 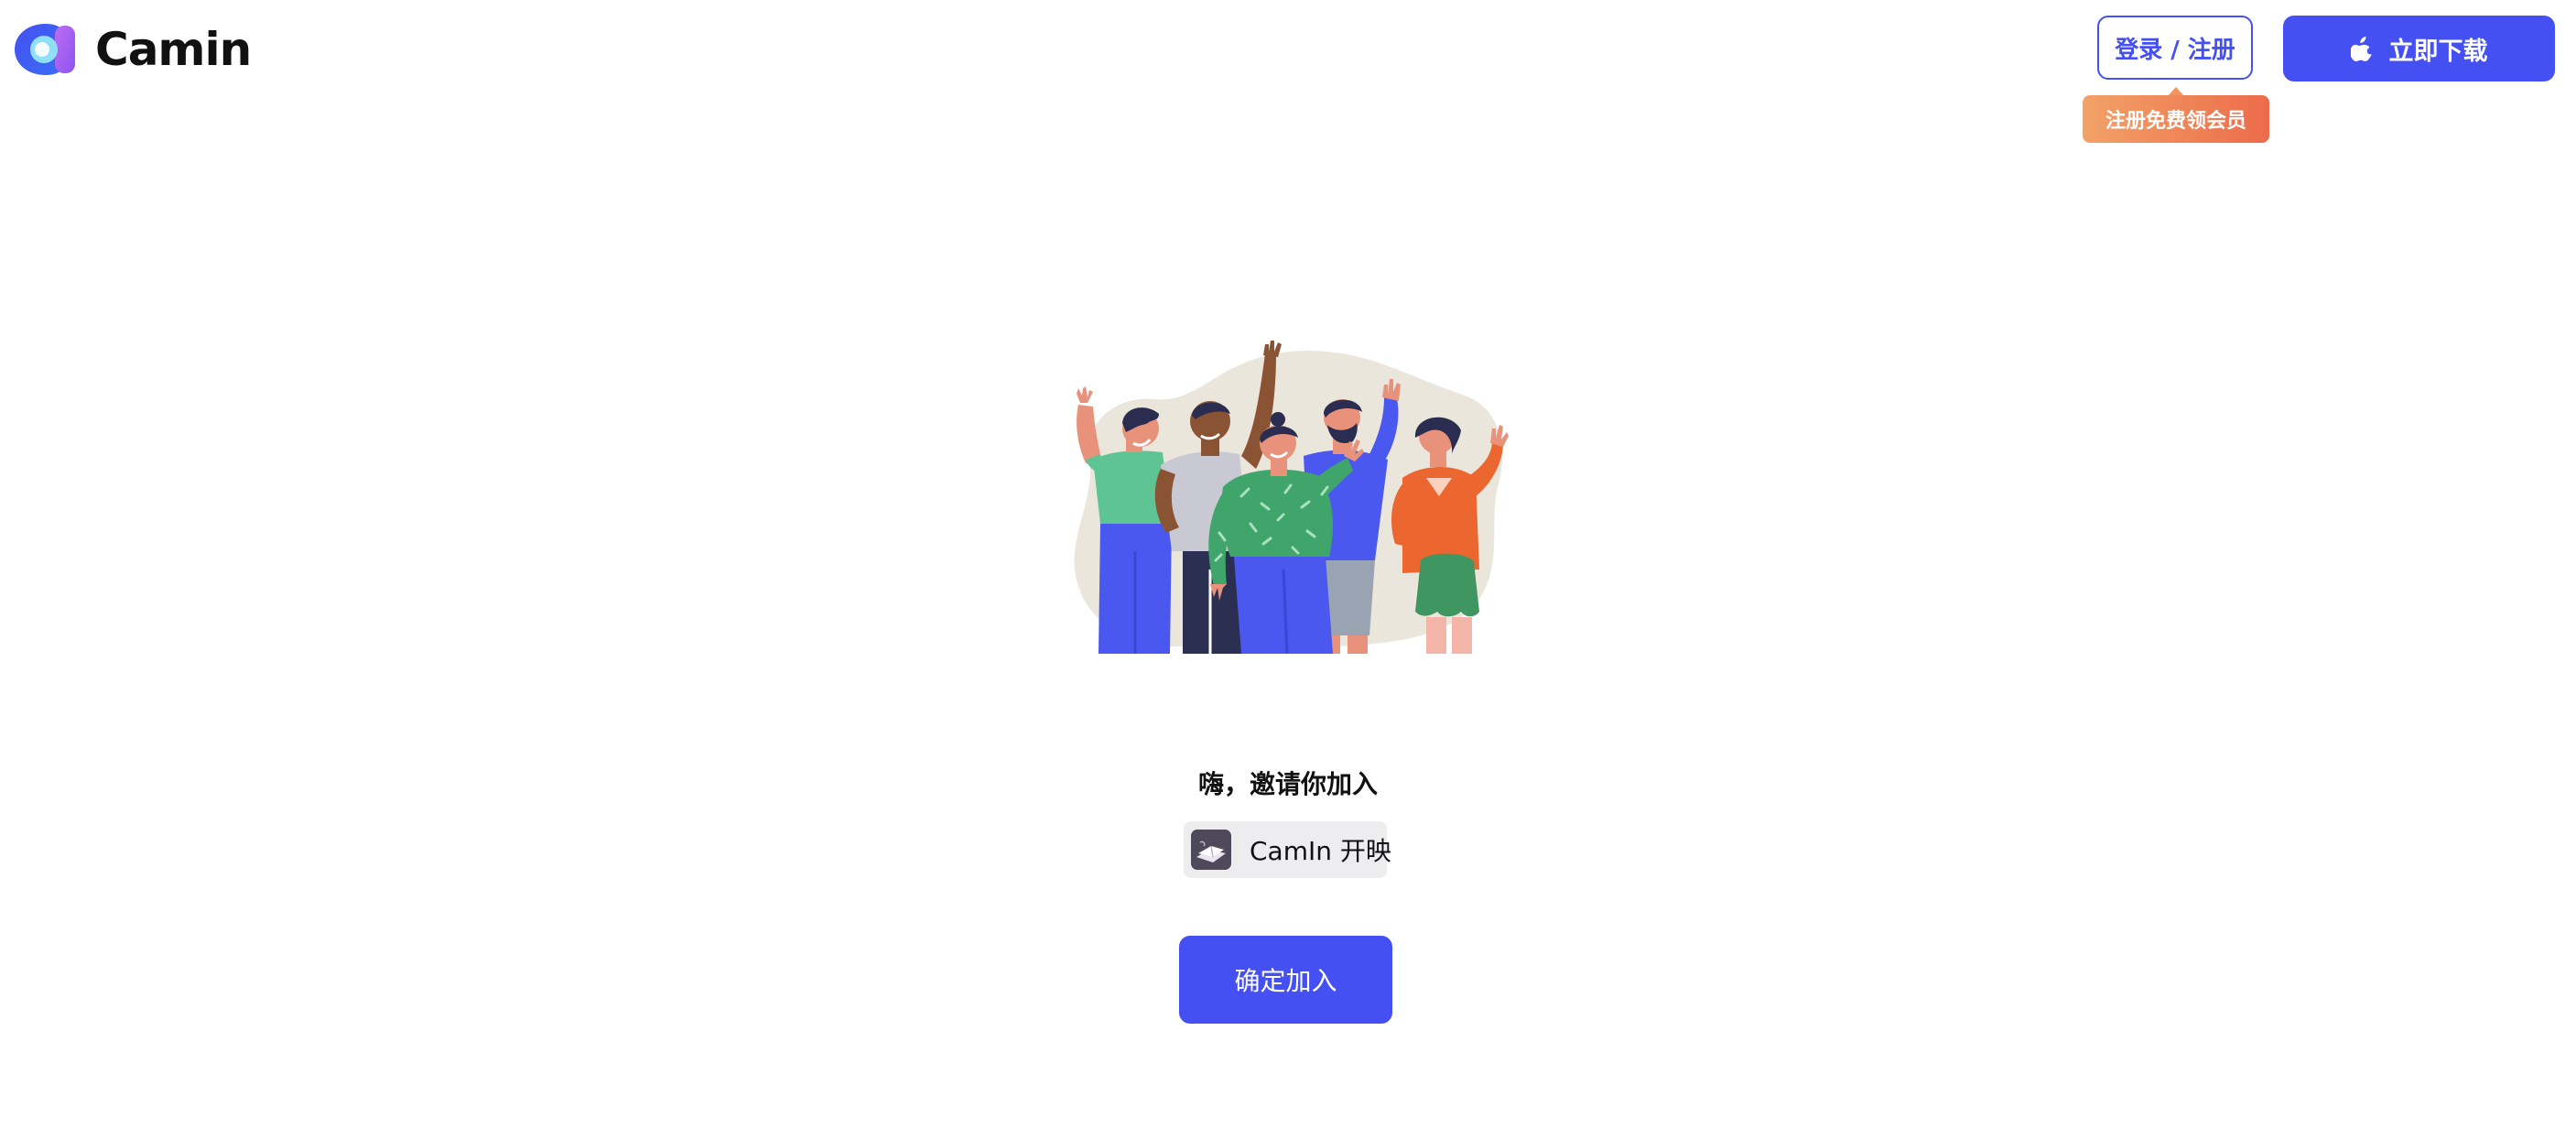 I want to click on invite-title: 嗨，邀请你加入, so click(x=1288, y=784).